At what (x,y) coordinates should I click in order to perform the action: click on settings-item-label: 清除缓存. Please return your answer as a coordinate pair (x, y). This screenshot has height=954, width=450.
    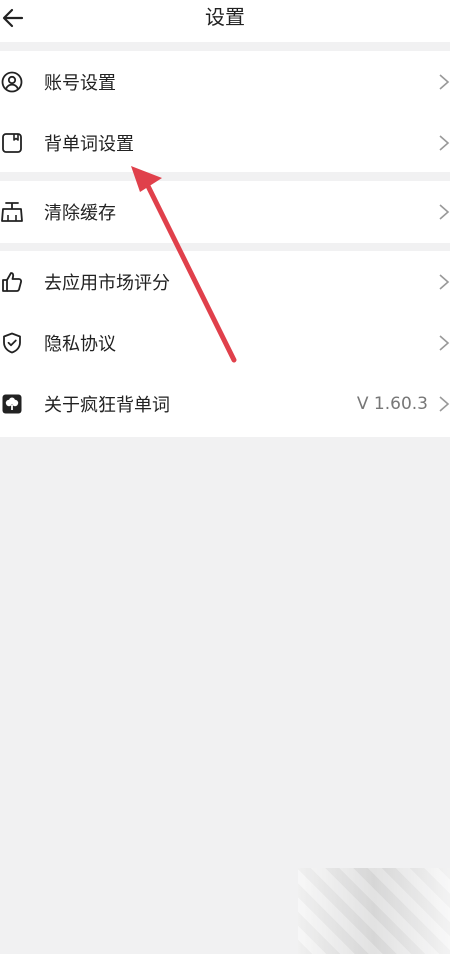
    Looking at the image, I should click on (80, 213).